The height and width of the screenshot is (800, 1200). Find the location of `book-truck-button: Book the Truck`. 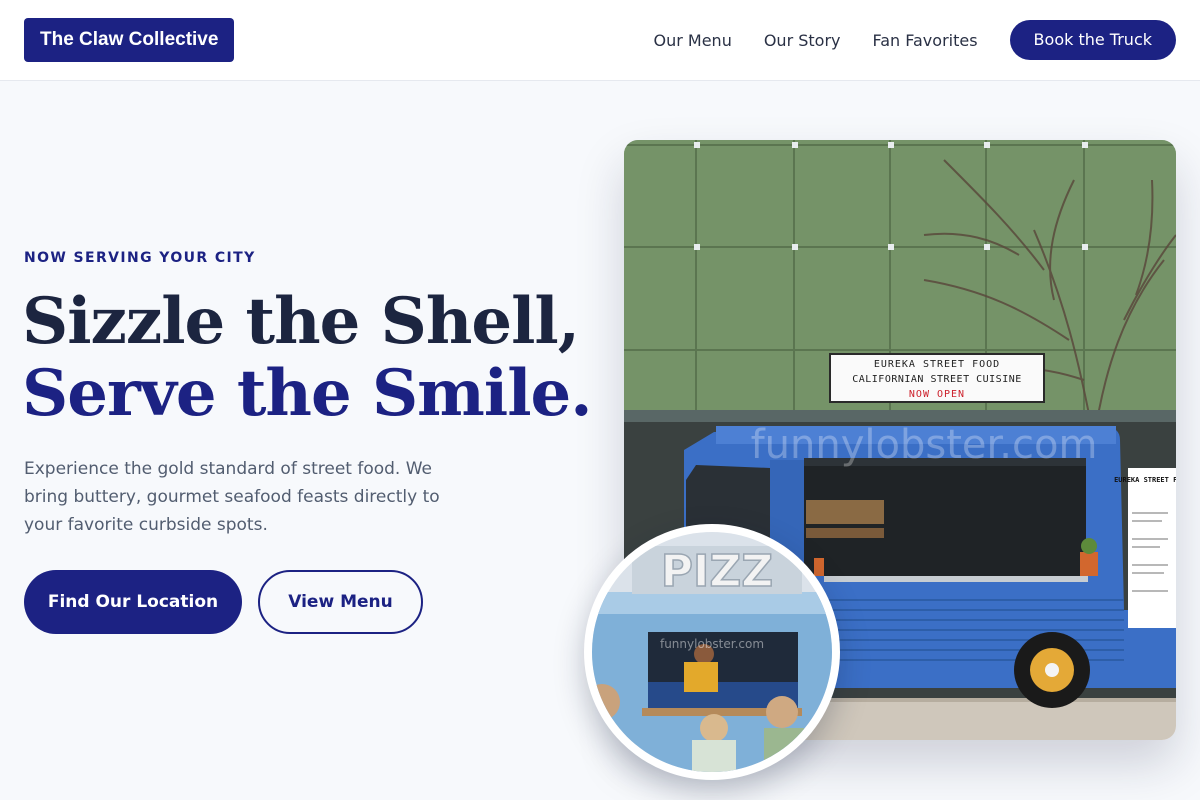

book-truck-button: Book the Truck is located at coordinates (1092, 40).